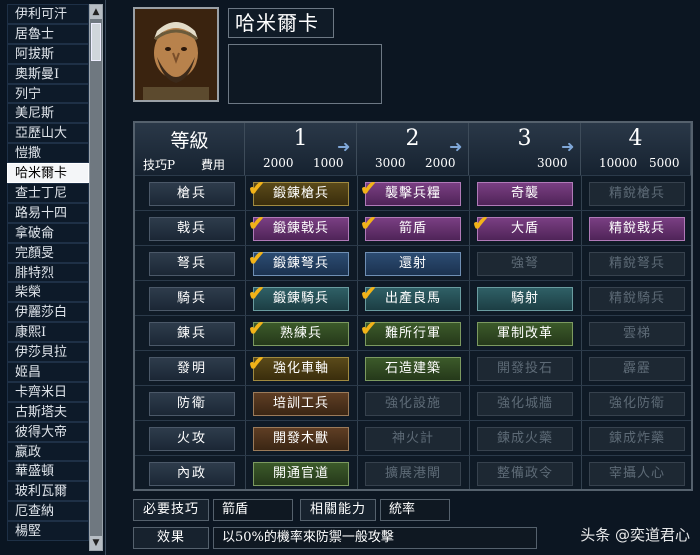 The image size is (700, 555). What do you see at coordinates (190, 149) in the screenshot?
I see `grid-header-corner: 等級 技巧P 費用` at bounding box center [190, 149].